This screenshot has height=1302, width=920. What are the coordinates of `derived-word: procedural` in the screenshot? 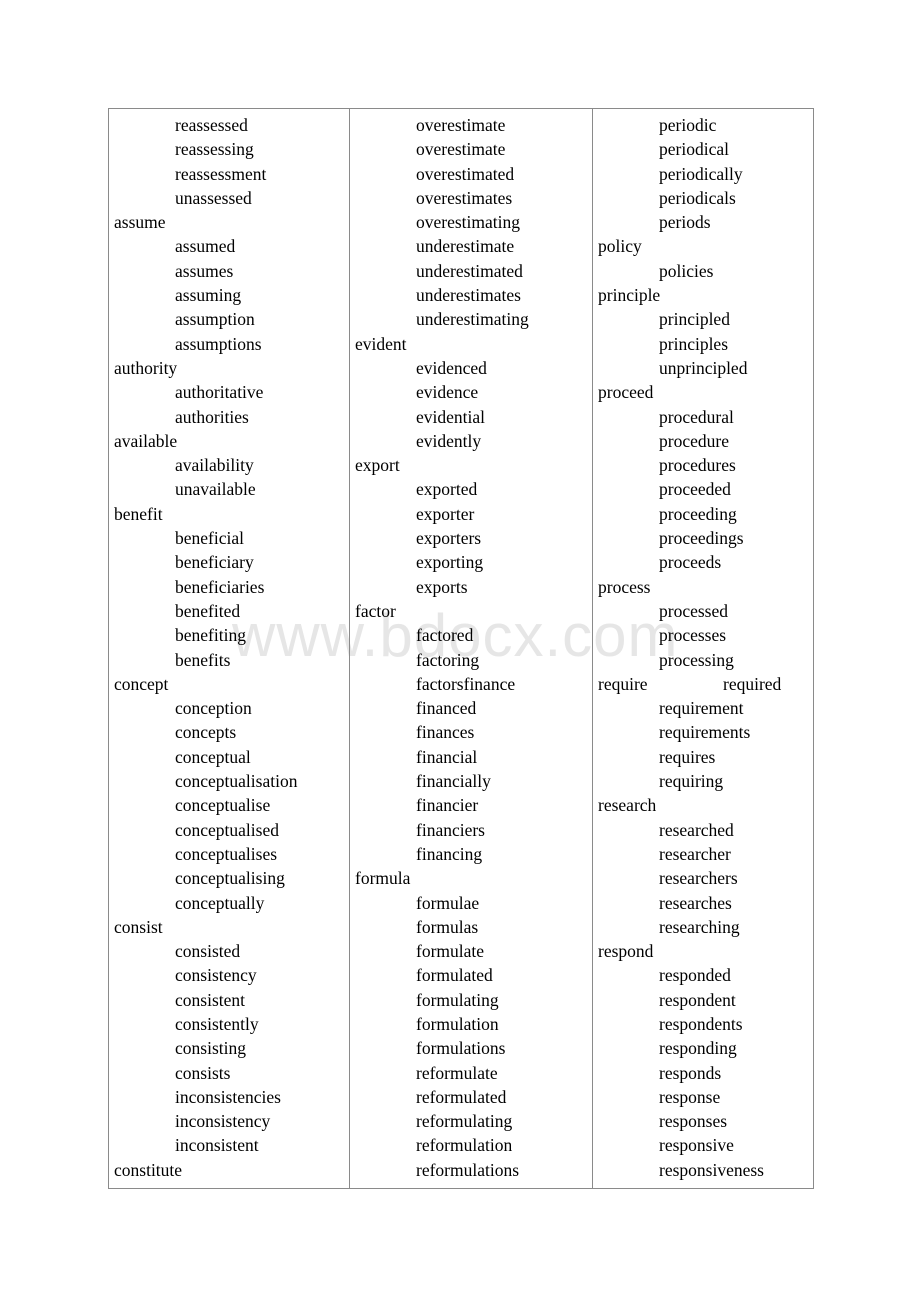 It's located at (696, 416).